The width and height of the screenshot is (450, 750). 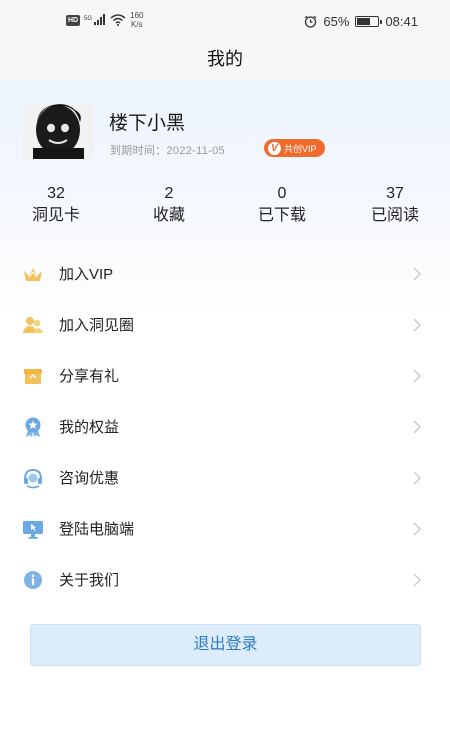 I want to click on battery-fill, so click(x=364, y=21).